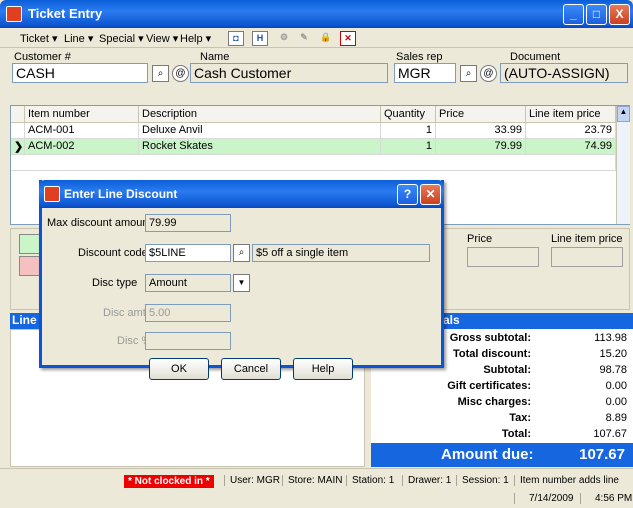  Describe the element at coordinates (613, 370) in the screenshot. I see `subtotal-value: 98.78` at that location.